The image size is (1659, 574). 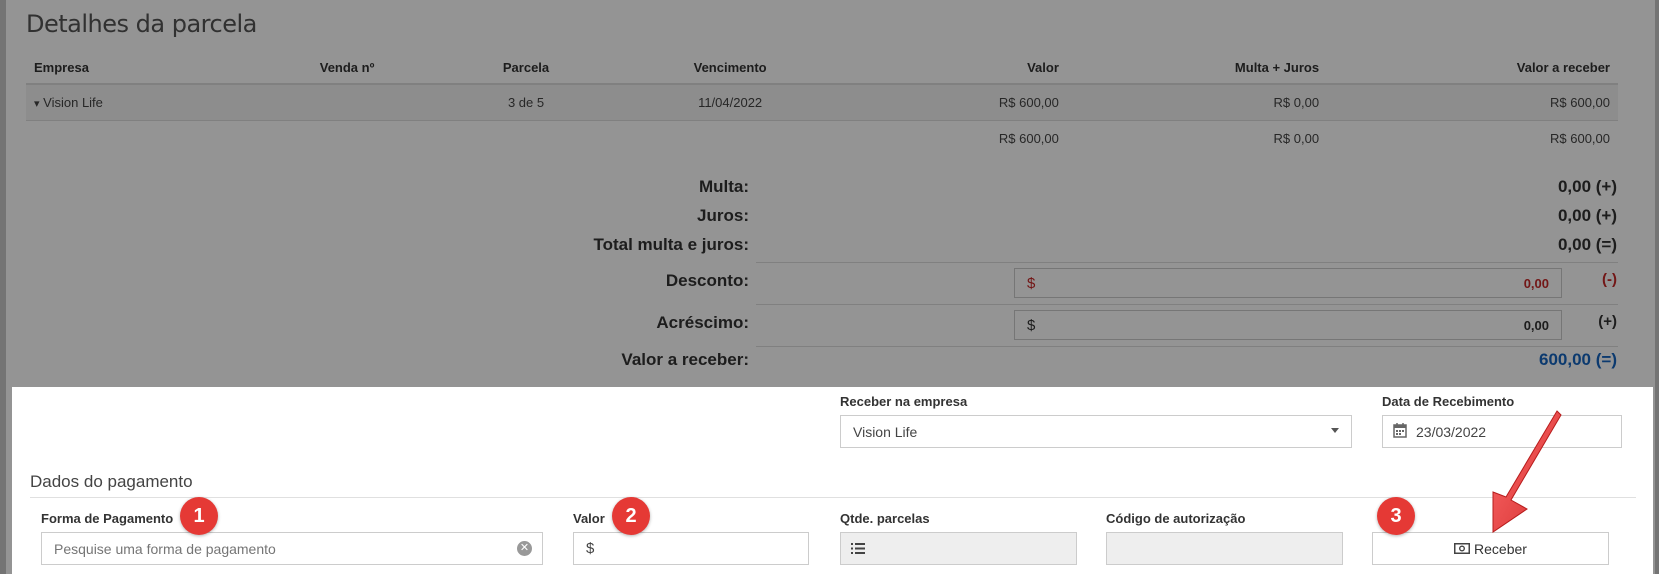 I want to click on section-title: Dados do pagamento, so click(x=111, y=481).